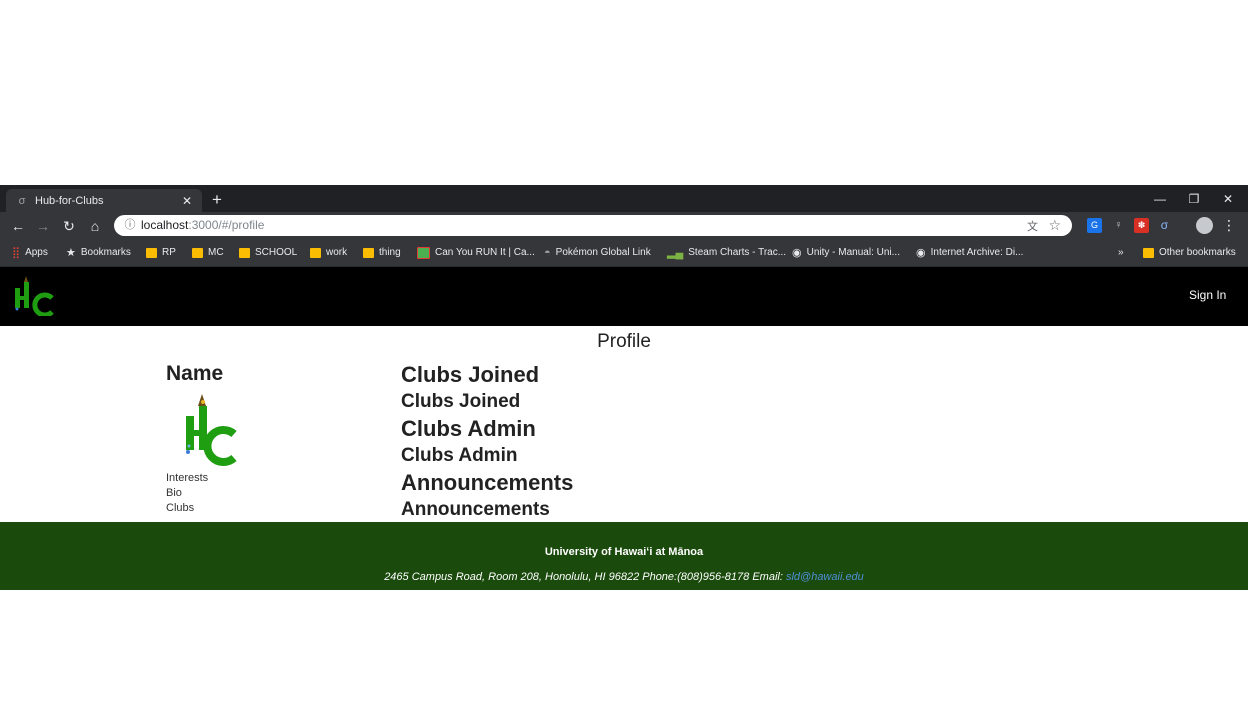  What do you see at coordinates (470, 374) in the screenshot?
I see `clubs-joined-heading: Clubs Joined` at bounding box center [470, 374].